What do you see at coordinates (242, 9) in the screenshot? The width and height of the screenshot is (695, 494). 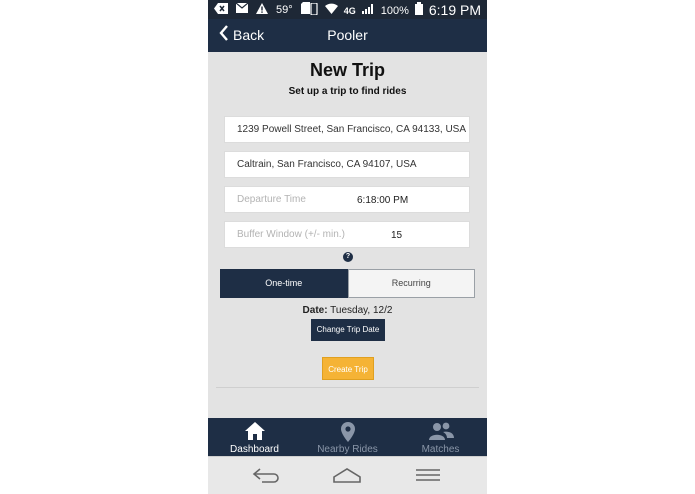 I see `mail-icon` at bounding box center [242, 9].